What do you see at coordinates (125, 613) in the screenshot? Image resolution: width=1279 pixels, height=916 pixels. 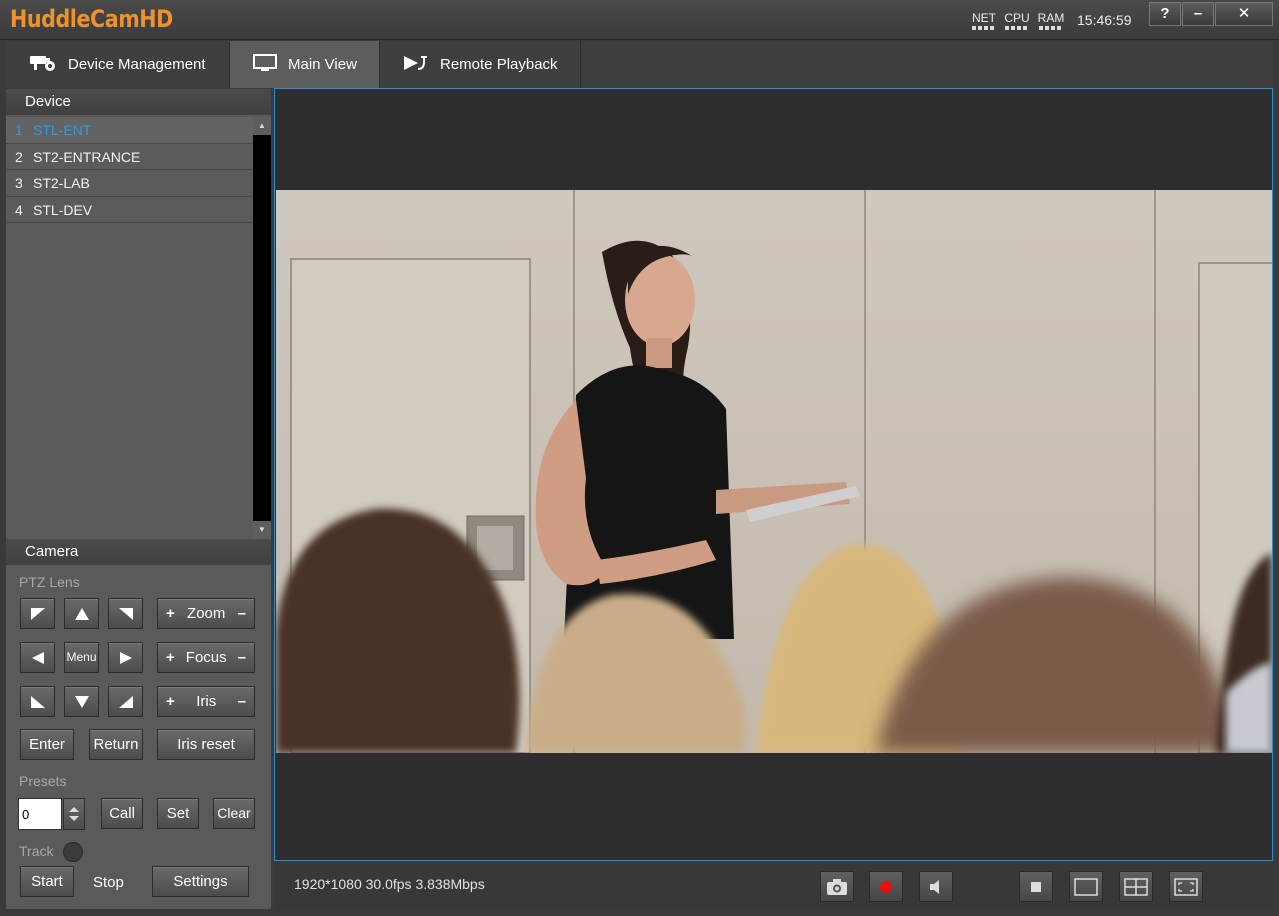 I see `pan-up-right-button` at bounding box center [125, 613].